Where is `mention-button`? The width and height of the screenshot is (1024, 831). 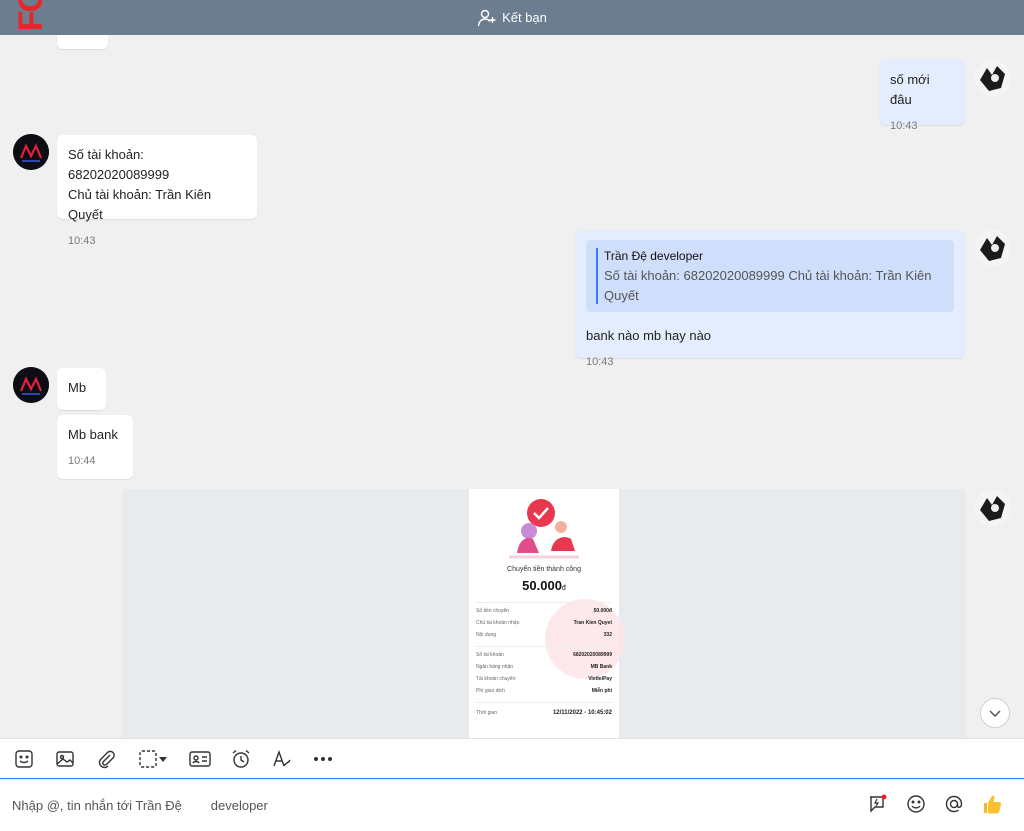 mention-button is located at coordinates (954, 804).